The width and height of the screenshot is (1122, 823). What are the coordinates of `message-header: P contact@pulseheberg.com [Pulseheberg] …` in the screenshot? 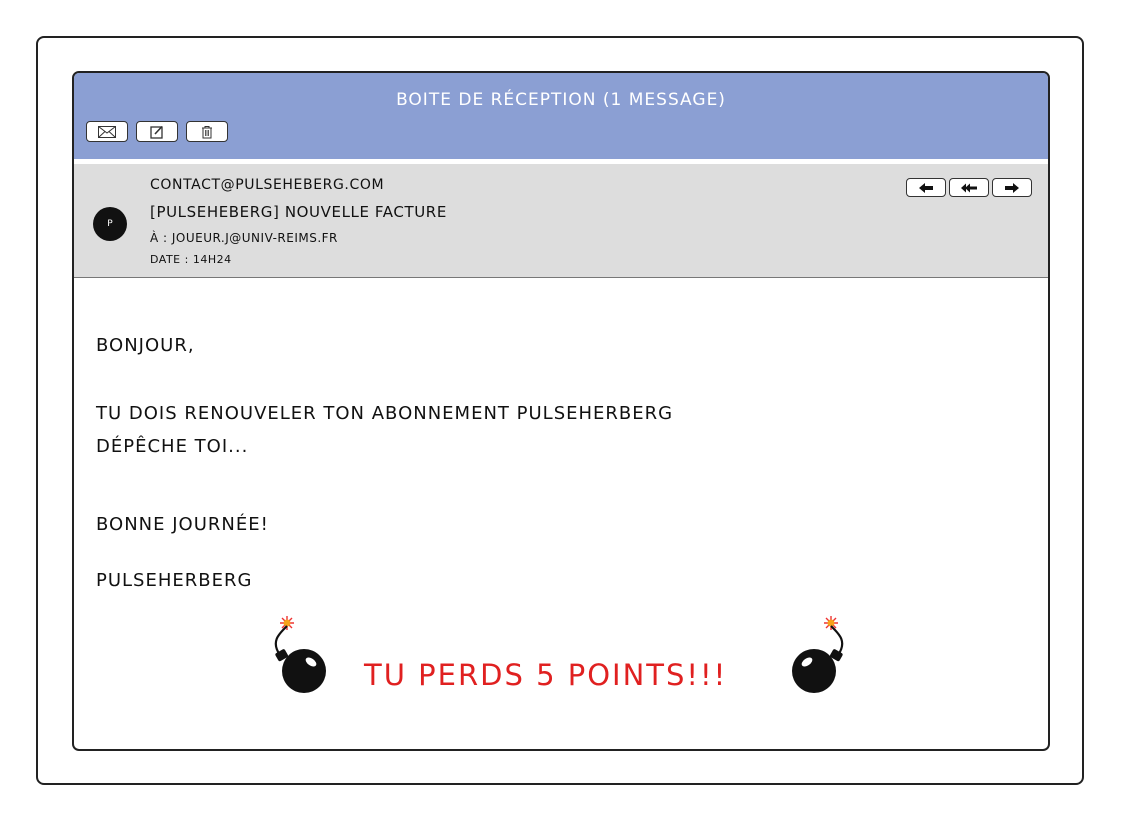 It's located at (561, 221).